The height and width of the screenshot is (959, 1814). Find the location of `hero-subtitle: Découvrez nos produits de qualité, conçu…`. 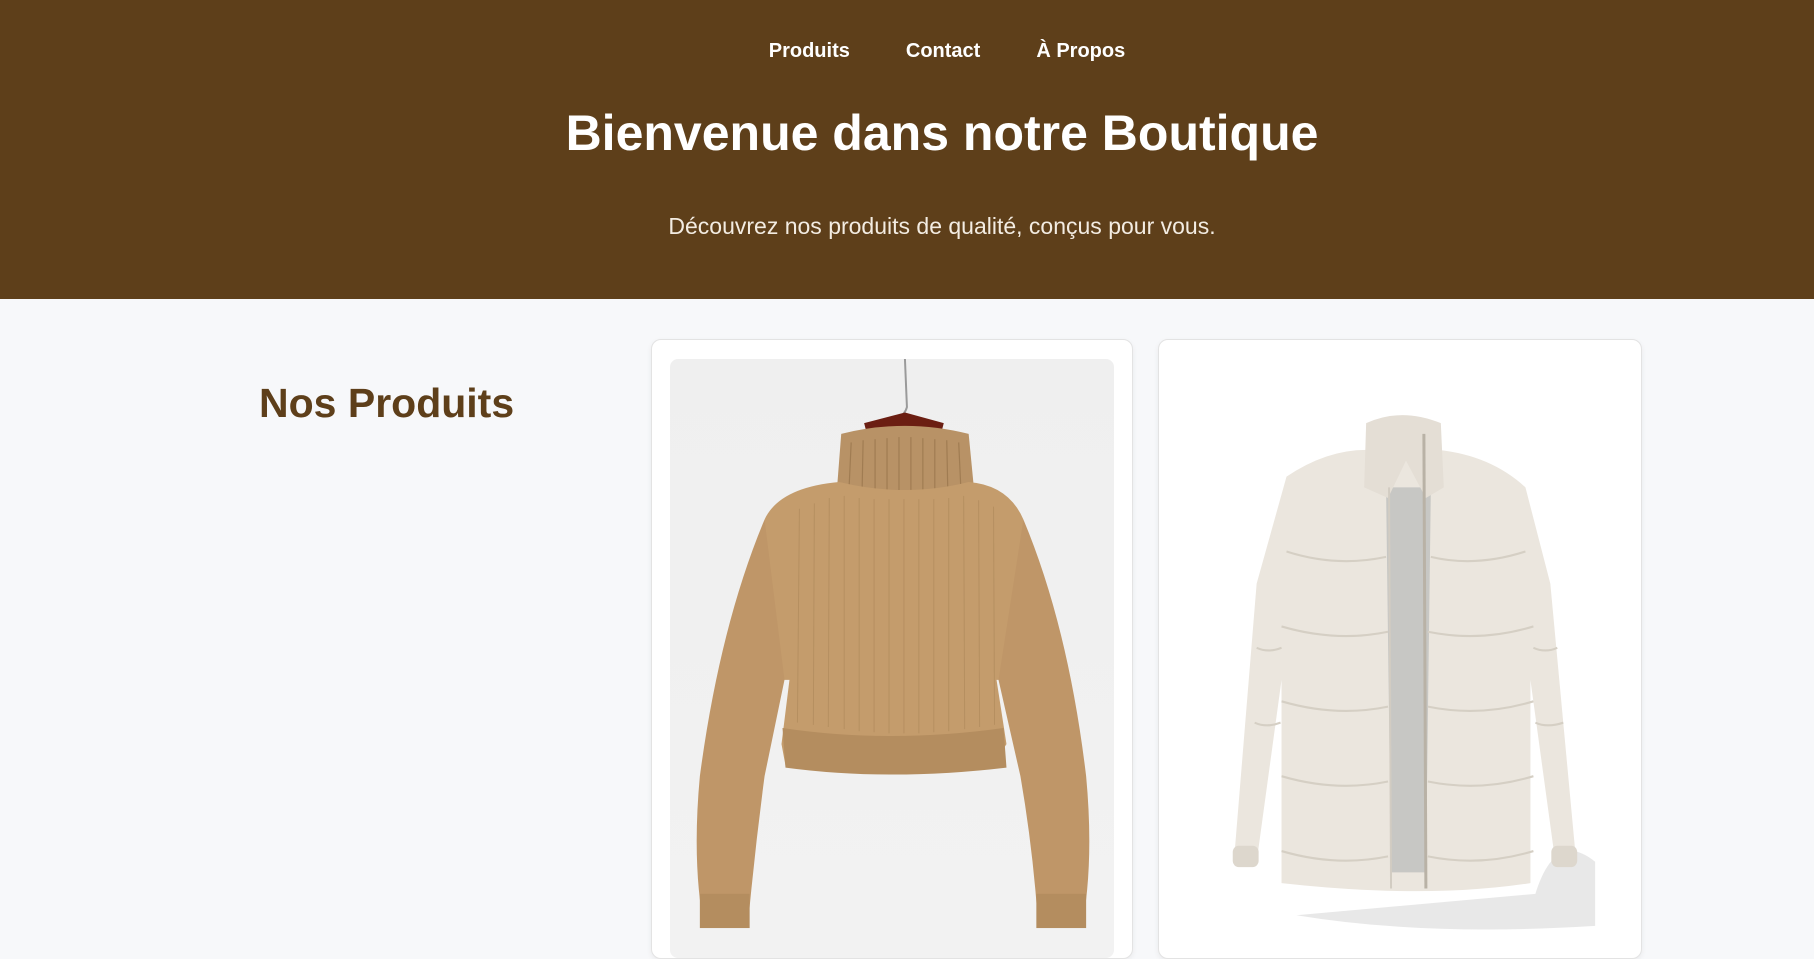

hero-subtitle: Découvrez nos produits de qualité, conçu… is located at coordinates (942, 226).